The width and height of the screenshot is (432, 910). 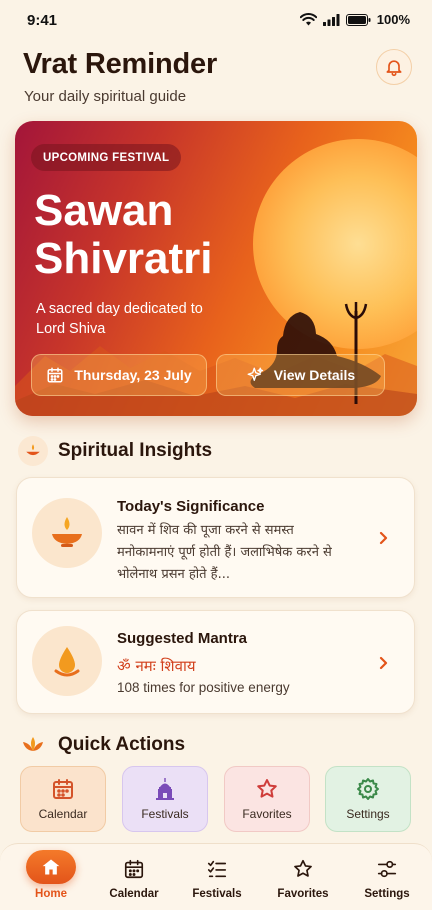 What do you see at coordinates (134, 894) in the screenshot?
I see `nav-label: Calendar` at bounding box center [134, 894].